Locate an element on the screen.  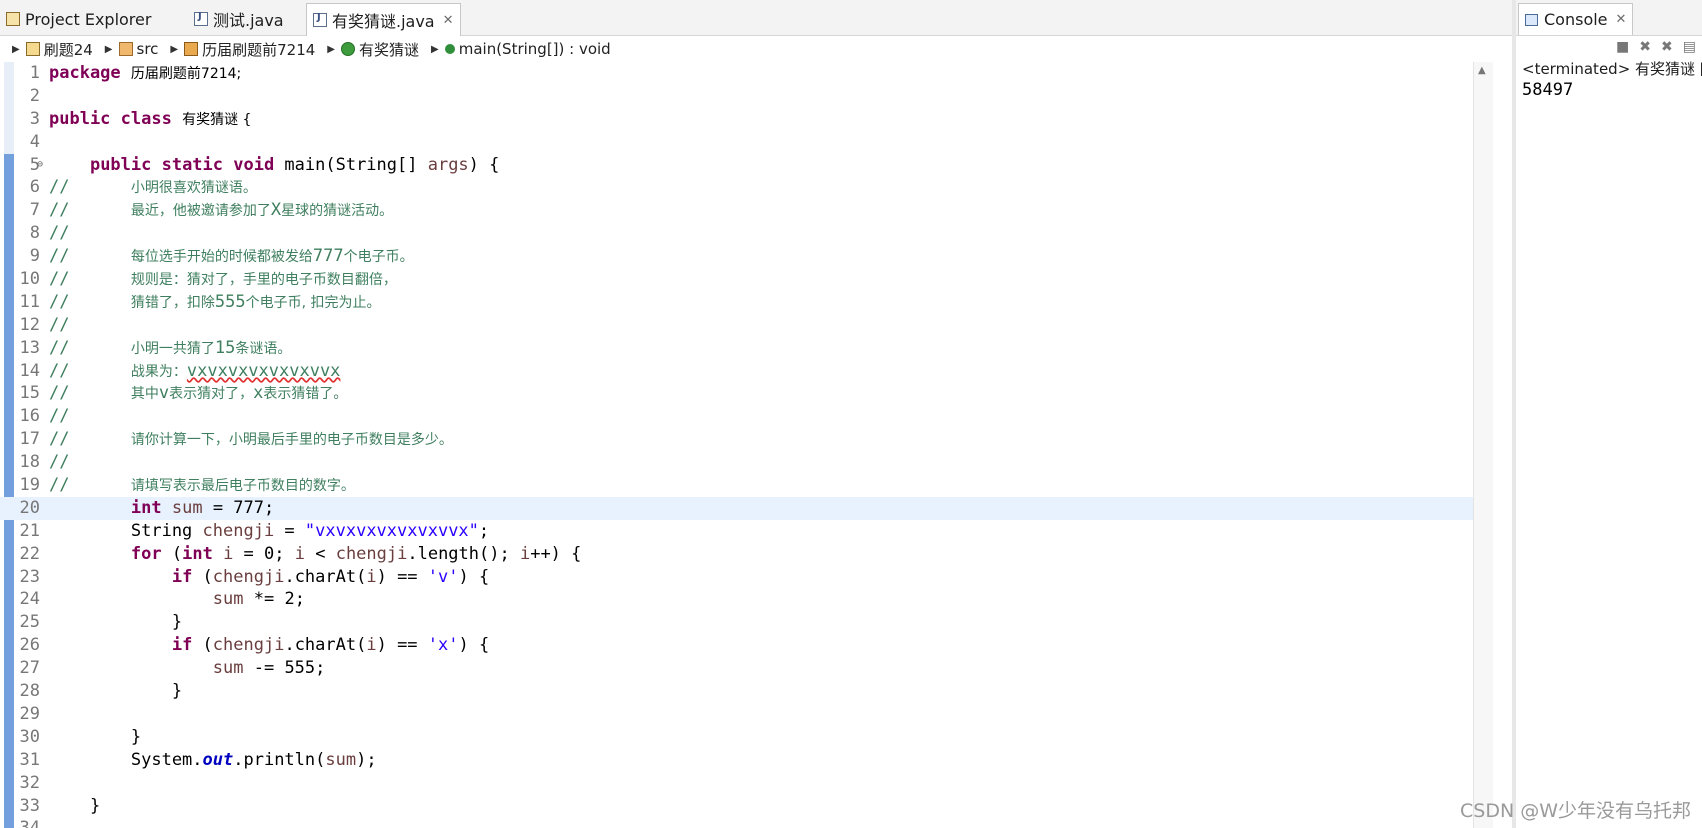
breadcrumb-item-class: ▶ 有奖猜谜 is located at coordinates (370, 49).